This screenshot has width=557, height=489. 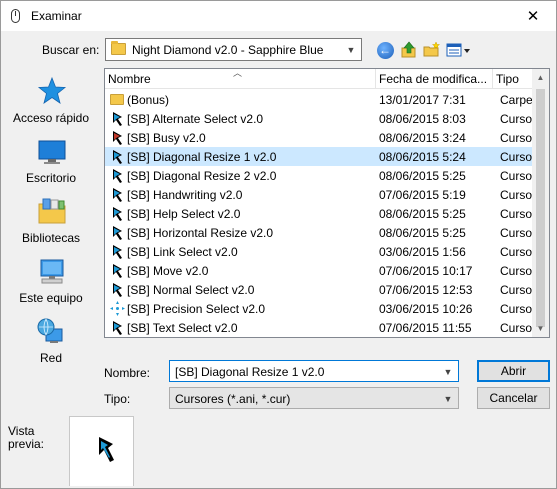 What do you see at coordinates (51, 344) in the screenshot?
I see `place-network: Red` at bounding box center [51, 344].